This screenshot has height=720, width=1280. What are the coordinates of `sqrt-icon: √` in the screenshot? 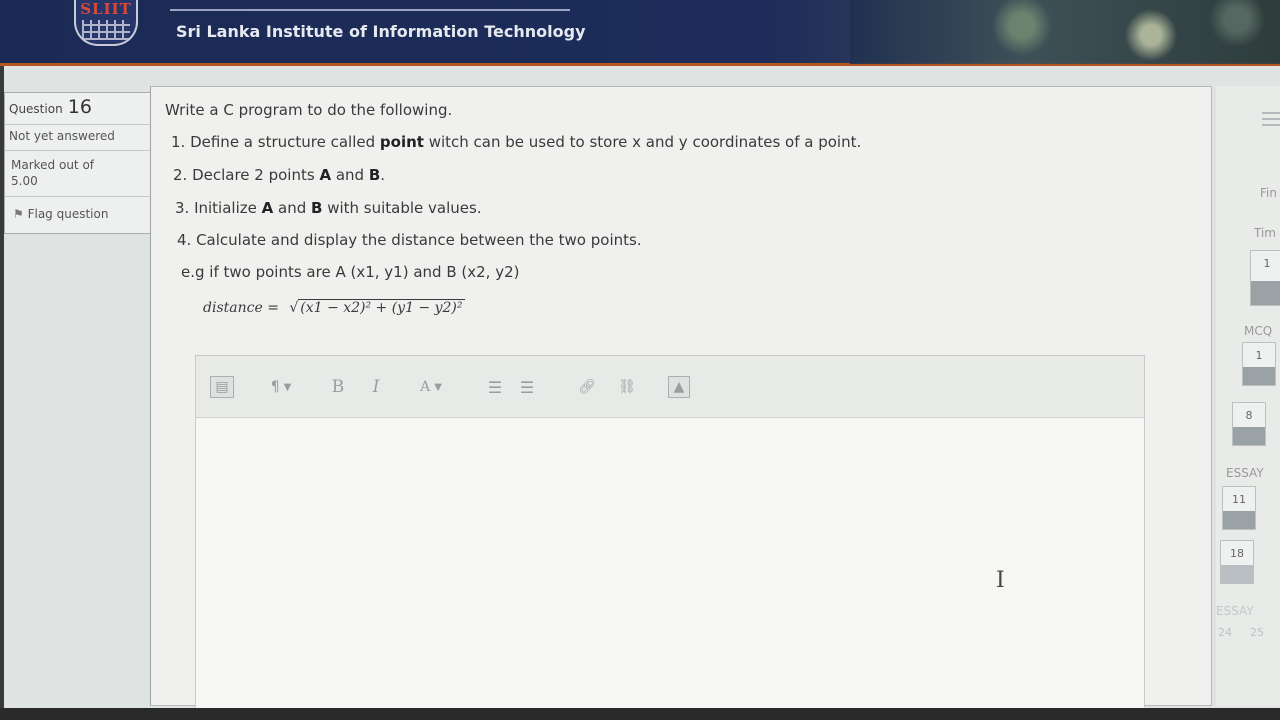 It's located at (294, 308).